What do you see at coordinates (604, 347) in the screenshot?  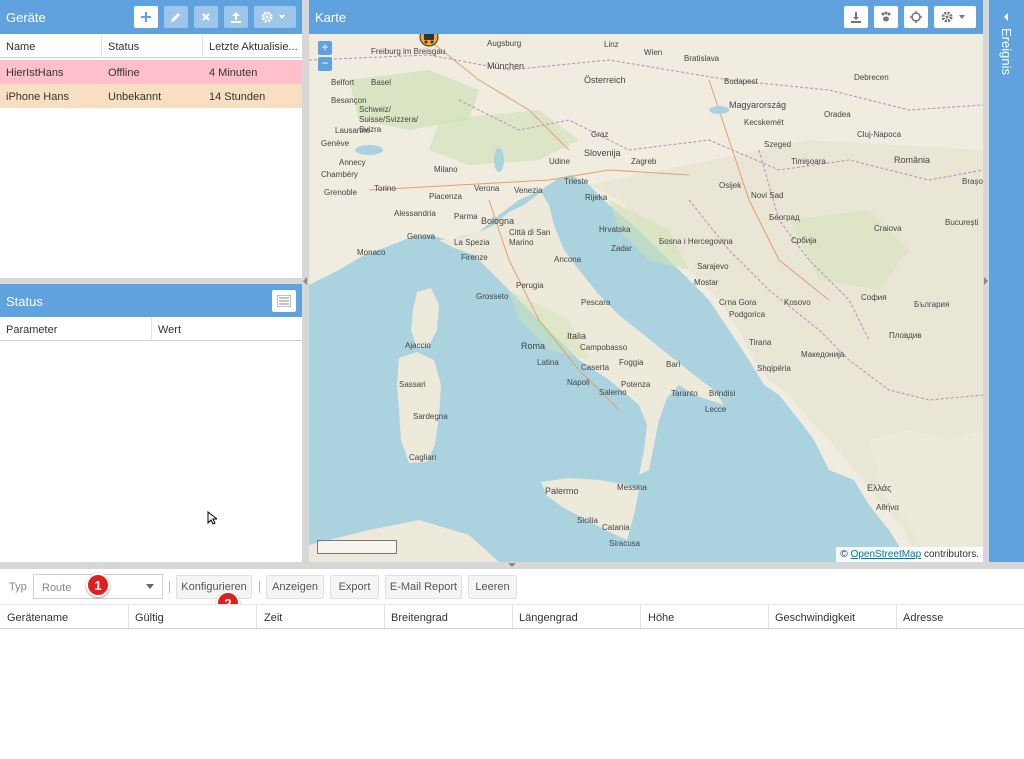 I see `map-label: Campobasso` at bounding box center [604, 347].